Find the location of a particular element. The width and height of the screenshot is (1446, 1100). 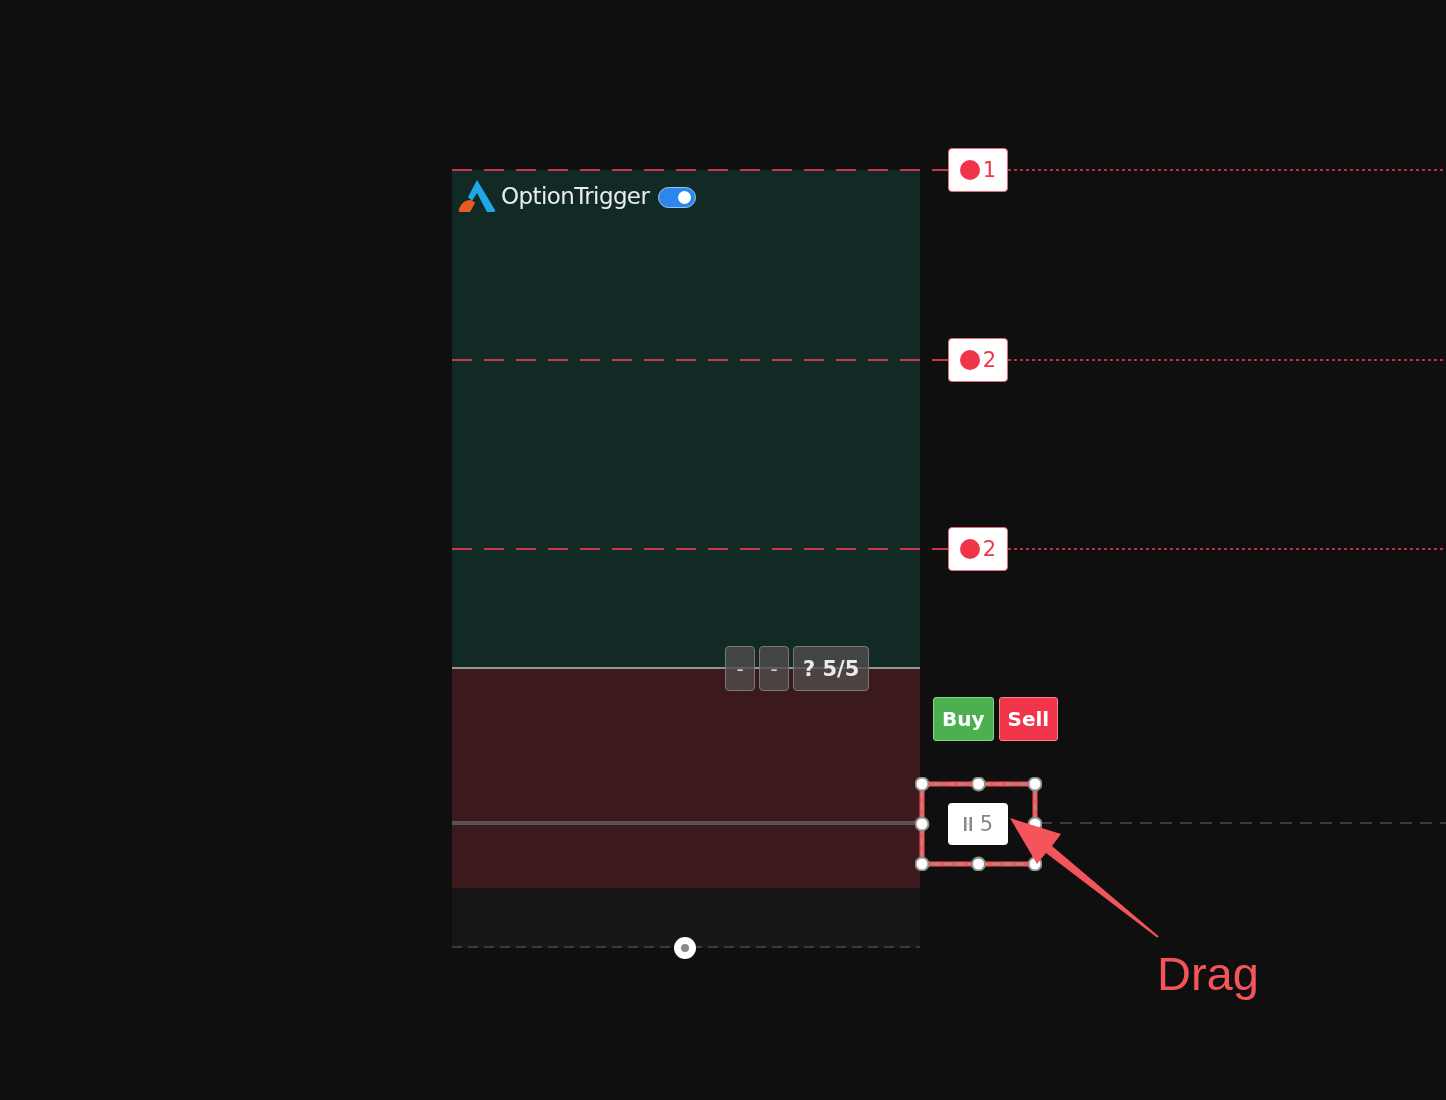

pause-icon is located at coordinates (967, 824).